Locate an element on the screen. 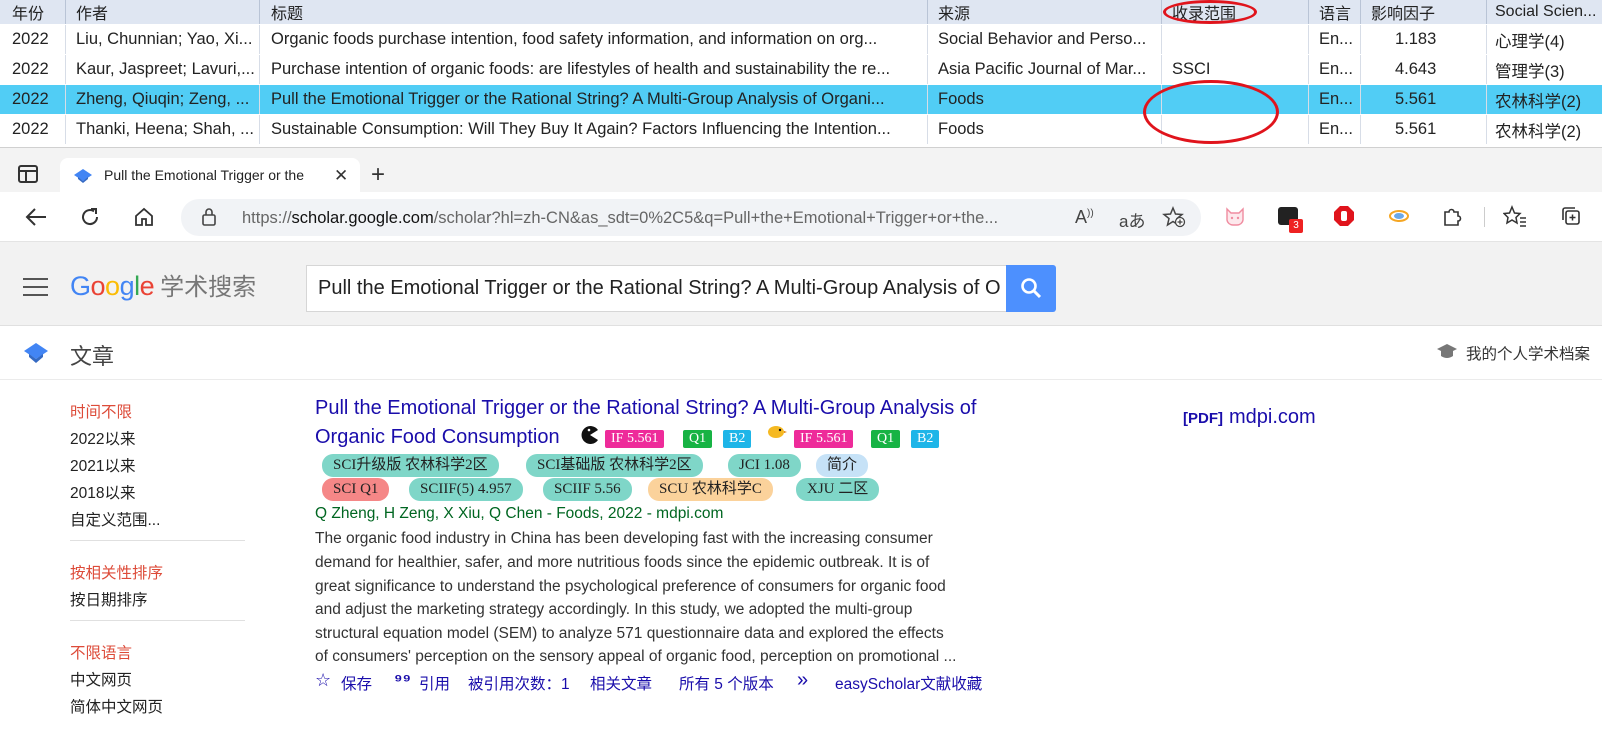 The height and width of the screenshot is (743, 1602). cell-ssci: 心理学(4) is located at coordinates (1530, 41).